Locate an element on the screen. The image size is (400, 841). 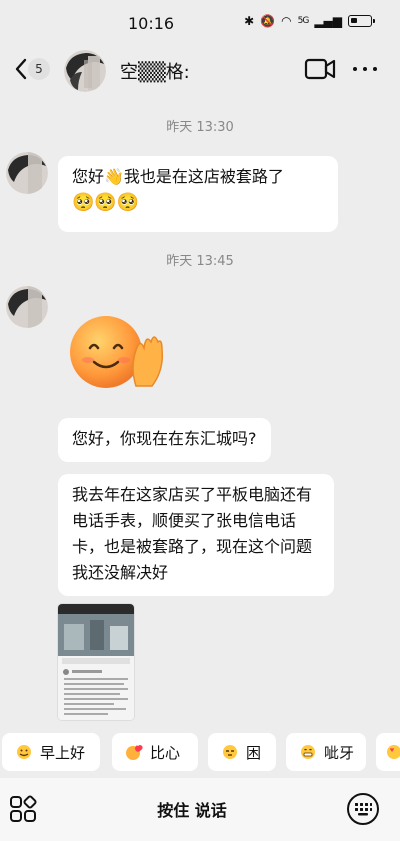
hold-to-talk-button: 按住 说话 is located at coordinates (192, 809).